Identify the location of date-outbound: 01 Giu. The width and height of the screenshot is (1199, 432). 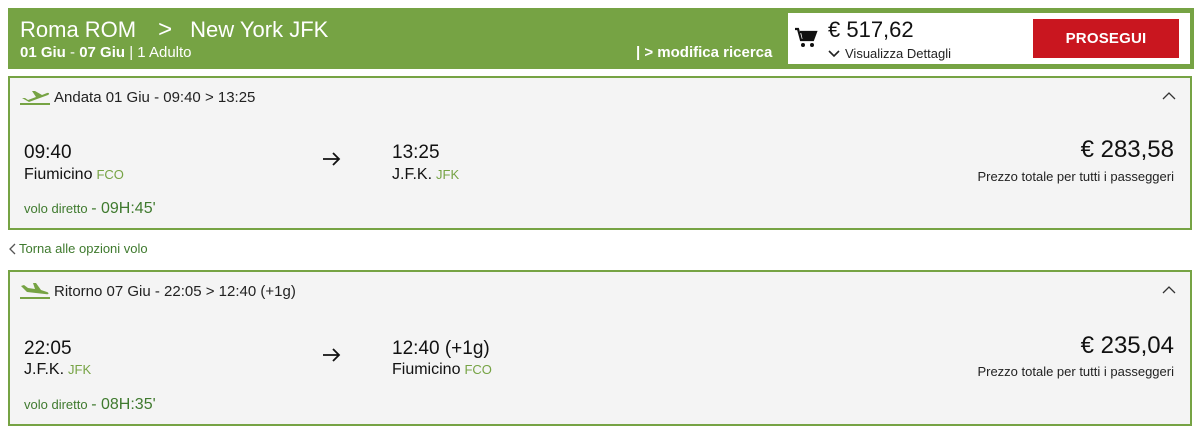
(43, 52).